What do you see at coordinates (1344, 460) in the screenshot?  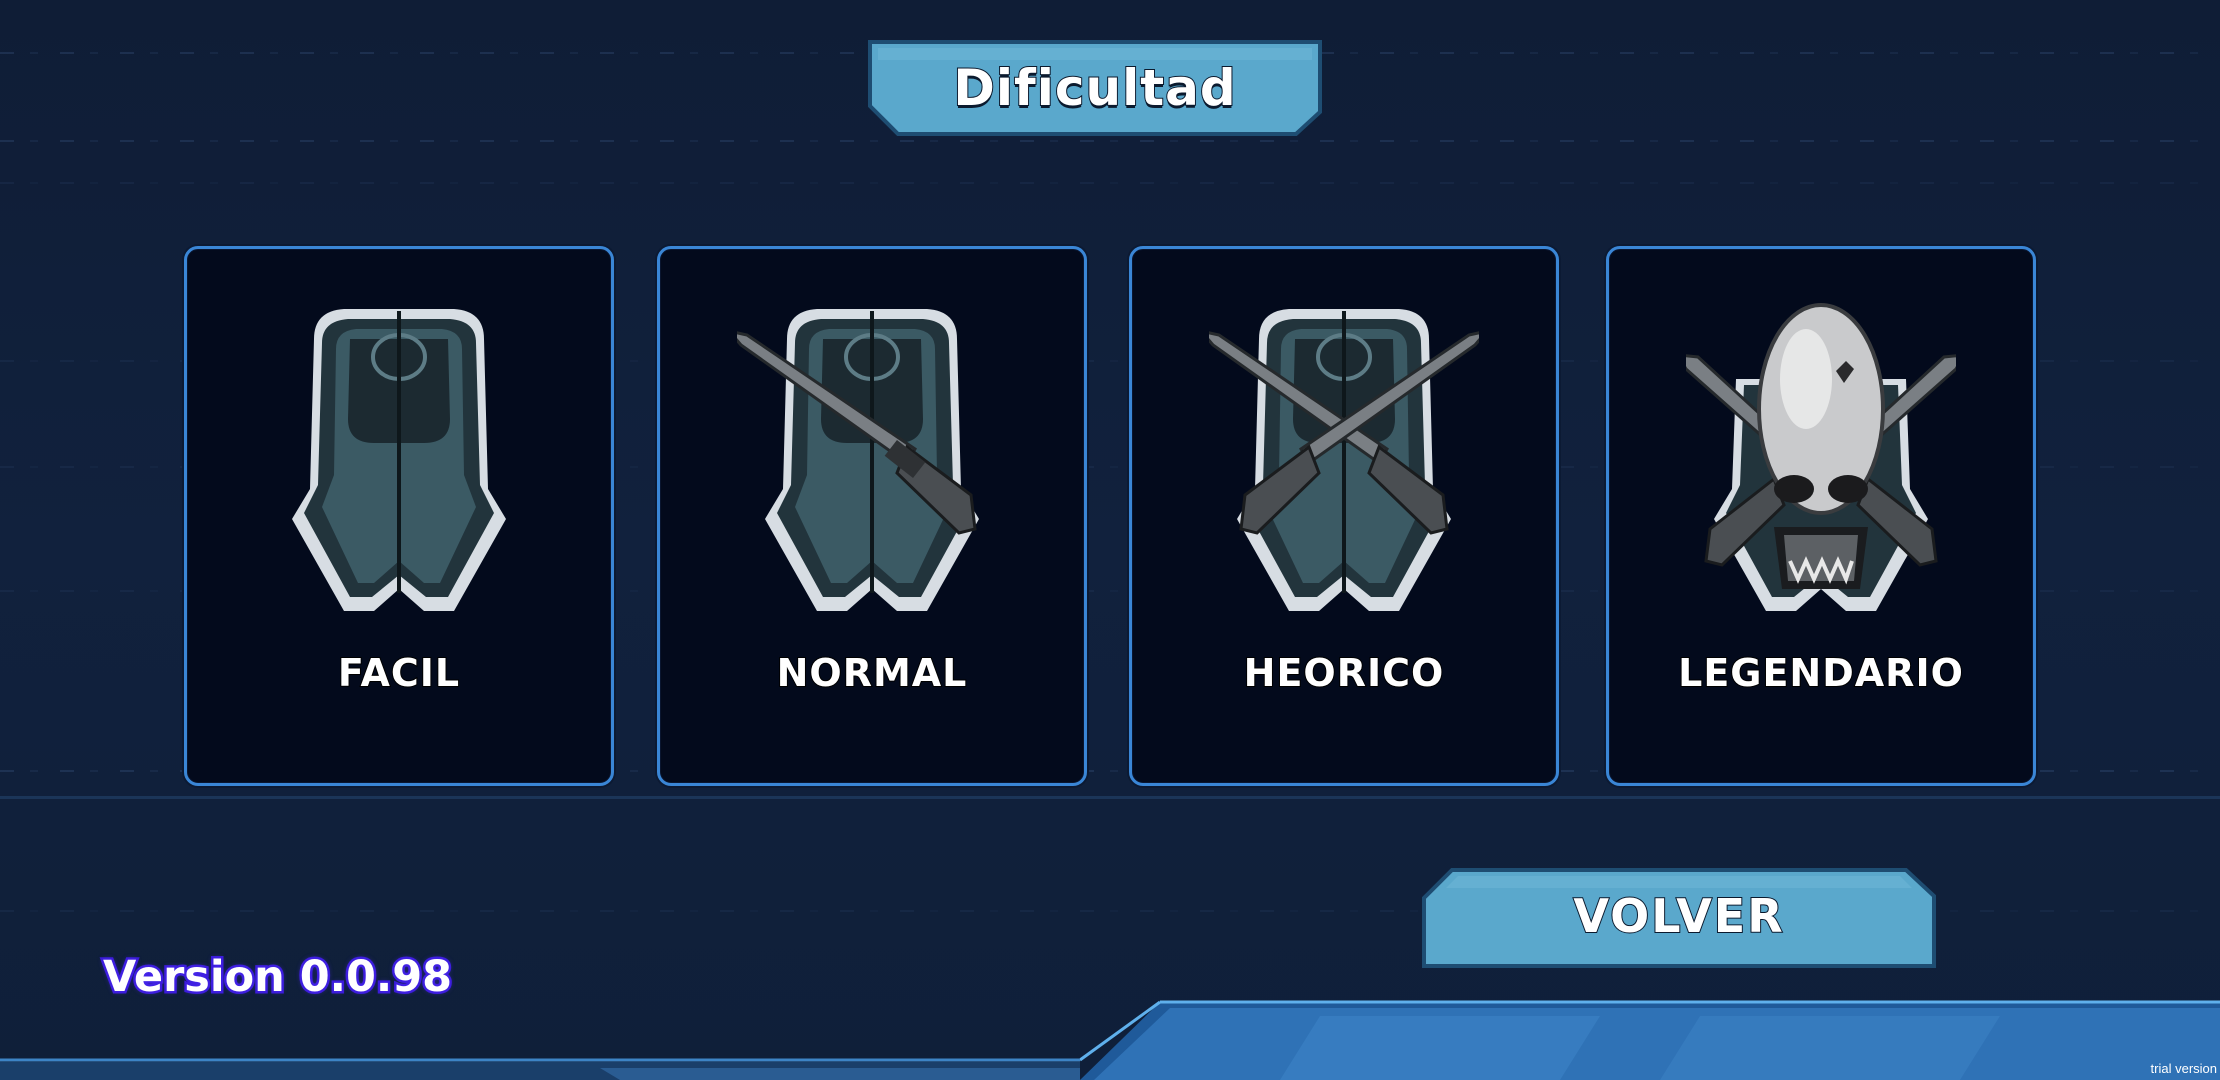 I see `helmet-crossed-blades-icon` at bounding box center [1344, 460].